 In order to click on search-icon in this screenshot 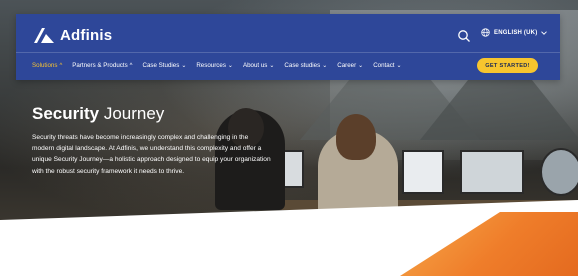, I will do `click(464, 36)`.